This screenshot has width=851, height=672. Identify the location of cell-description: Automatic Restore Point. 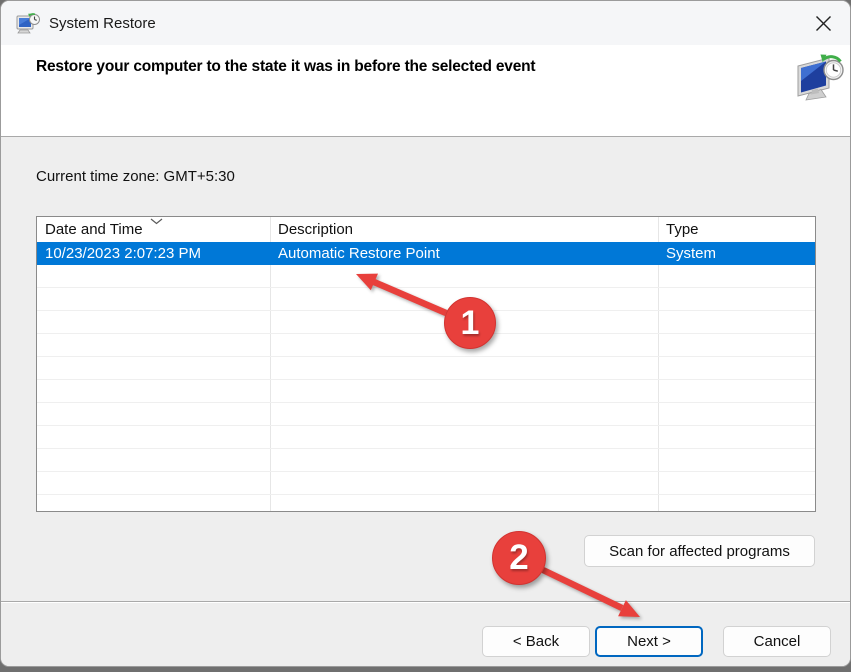
(359, 253).